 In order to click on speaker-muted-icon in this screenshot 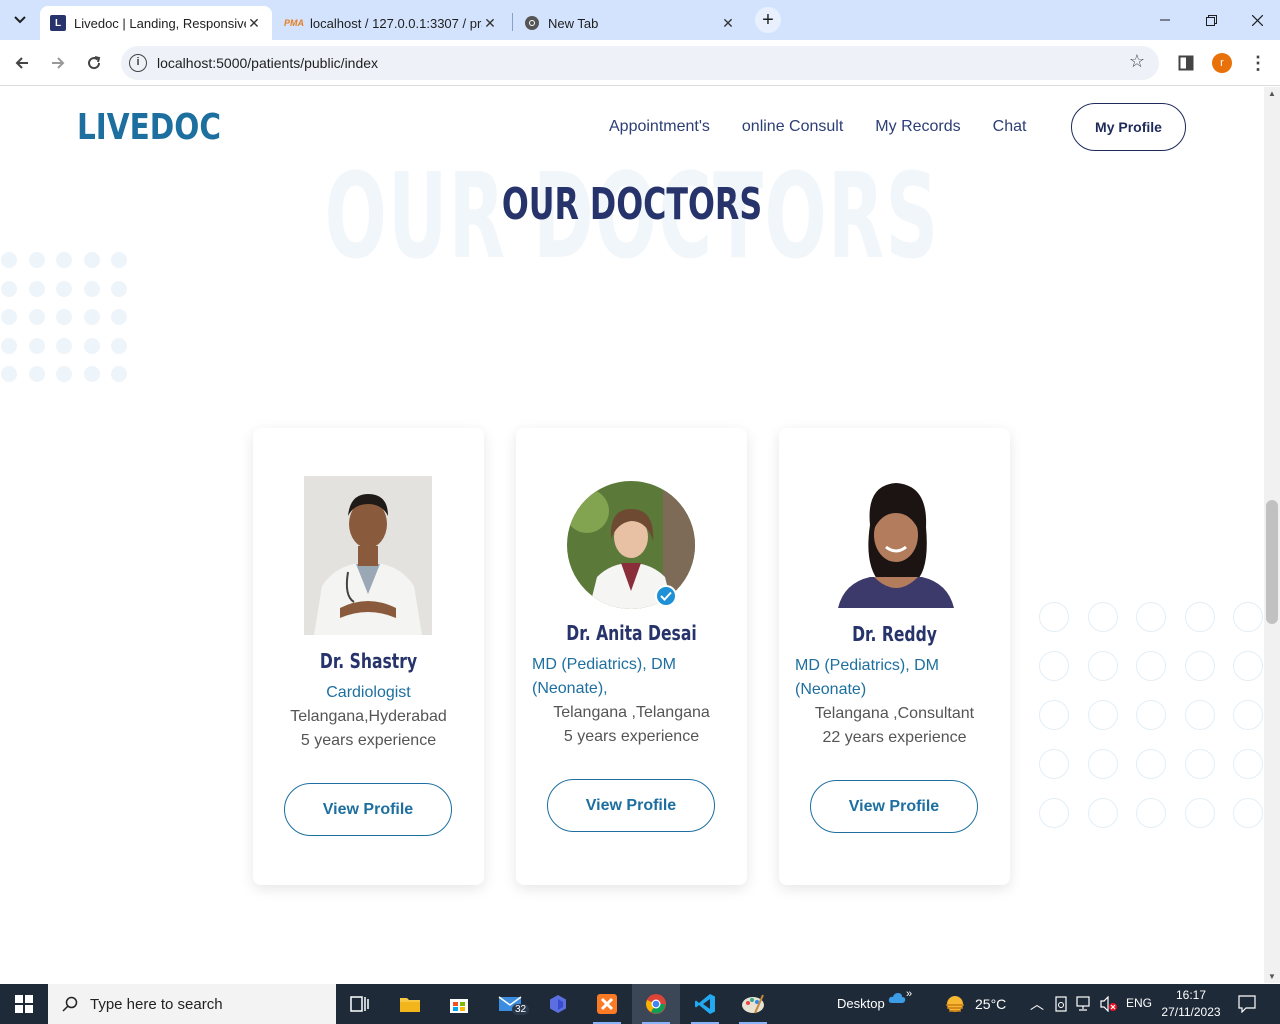, I will do `click(1109, 1004)`.